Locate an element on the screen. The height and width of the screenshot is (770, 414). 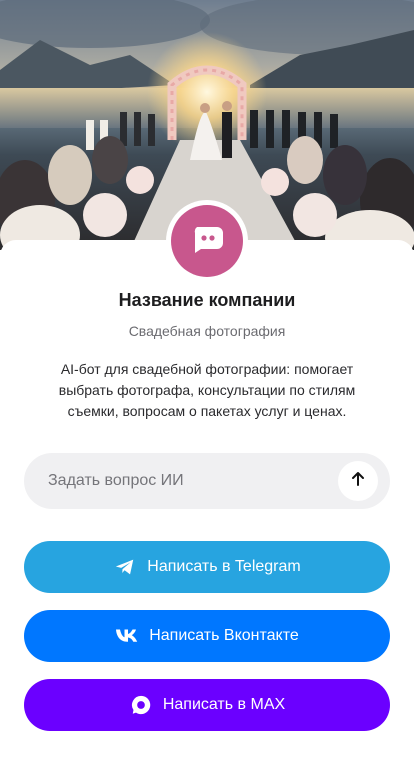
send-button is located at coordinates (358, 481).